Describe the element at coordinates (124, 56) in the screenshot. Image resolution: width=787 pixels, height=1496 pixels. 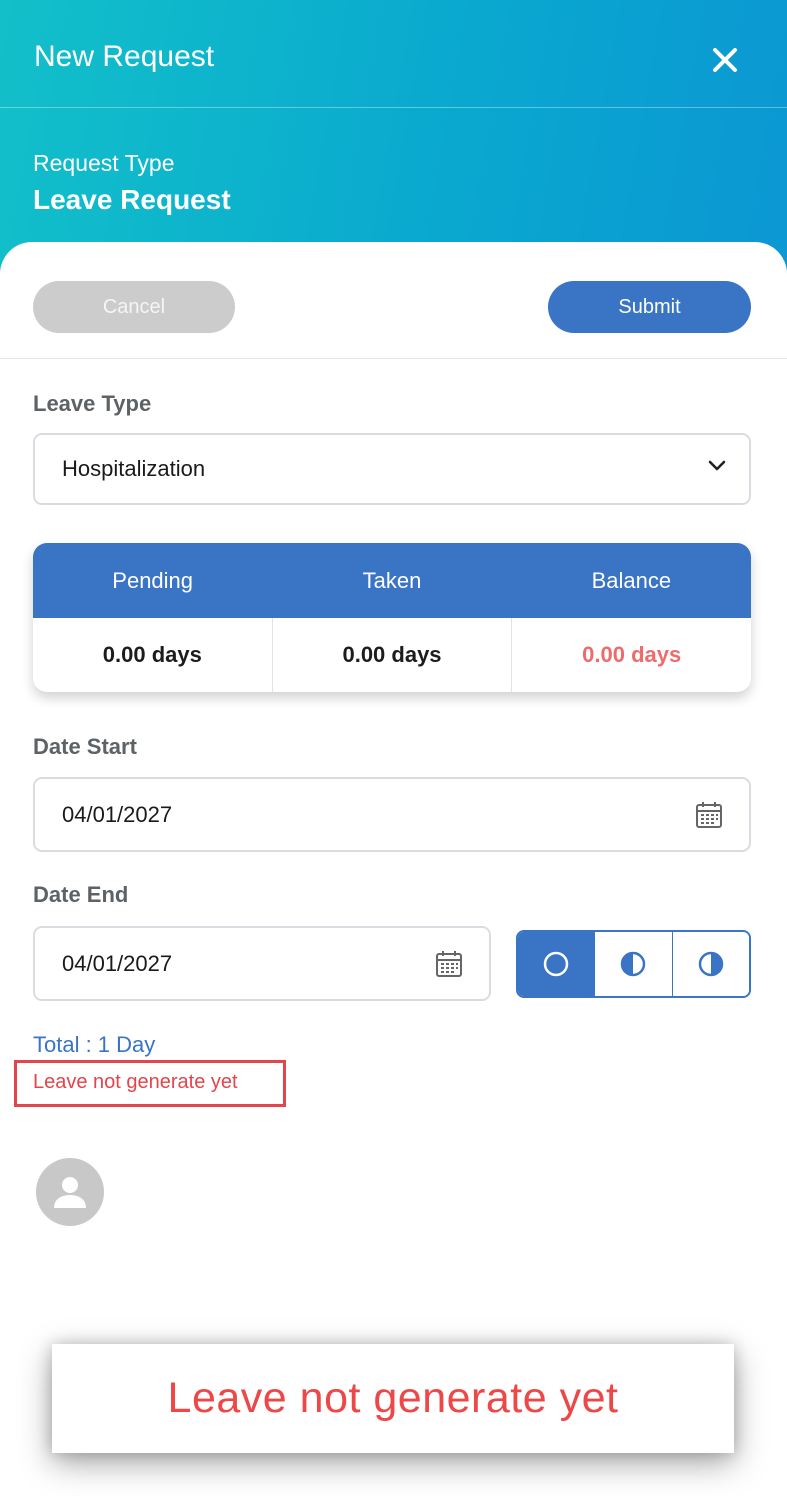
I see `page-title: New Request` at that location.